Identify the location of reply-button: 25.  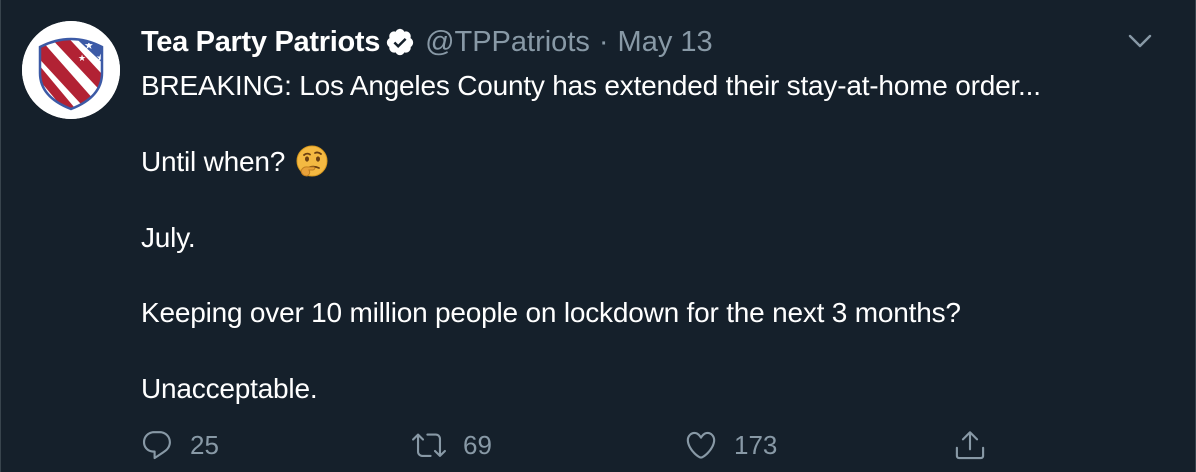
(179, 445).